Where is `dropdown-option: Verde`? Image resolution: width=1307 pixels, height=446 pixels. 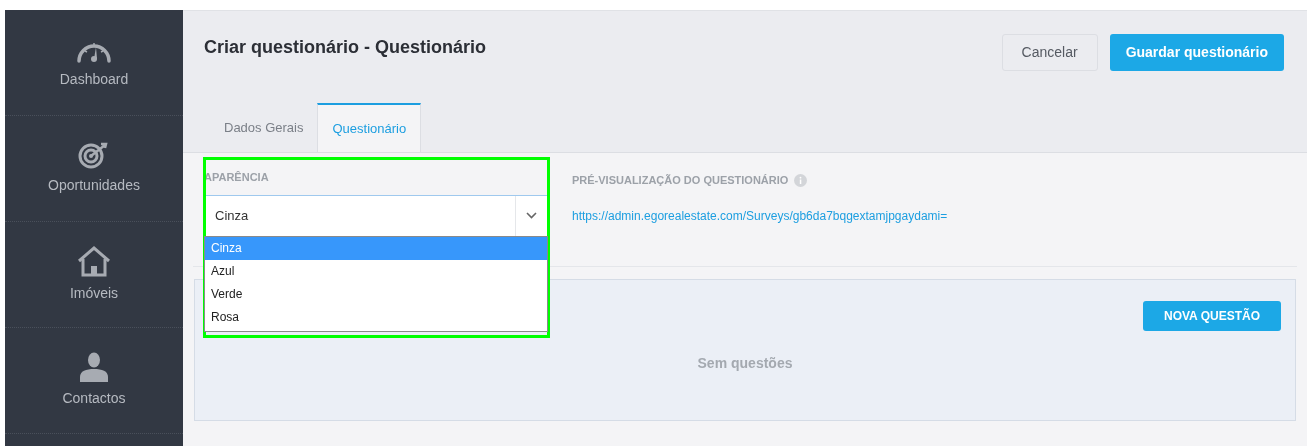
dropdown-option: Verde is located at coordinates (376, 294).